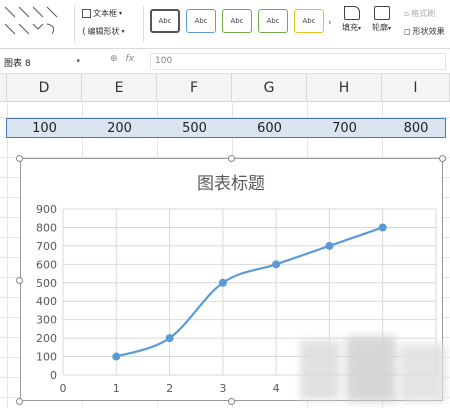 The height and width of the screenshot is (408, 450). Describe the element at coordinates (84, 31) in the screenshot. I see `edit-shape-icon: ⟨` at that location.